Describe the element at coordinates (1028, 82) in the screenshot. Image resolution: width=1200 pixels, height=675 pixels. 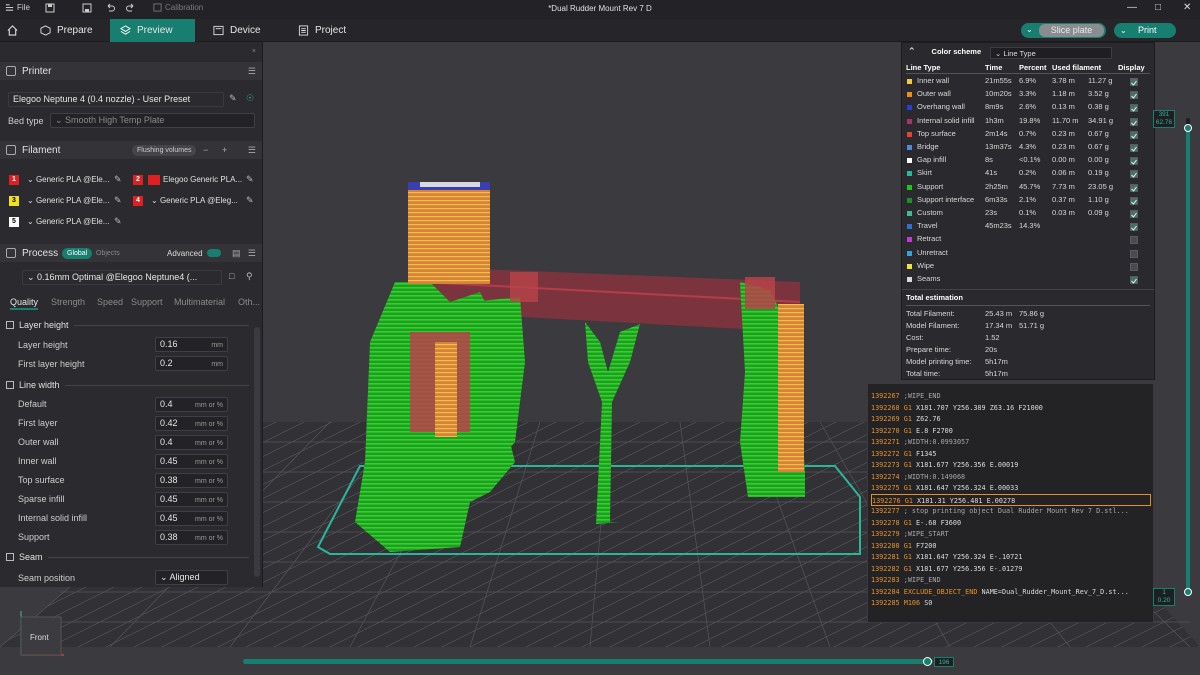
I see `legend-row: Inner wall 21m55s 6.9% 3.78 m 11.27 g` at that location.